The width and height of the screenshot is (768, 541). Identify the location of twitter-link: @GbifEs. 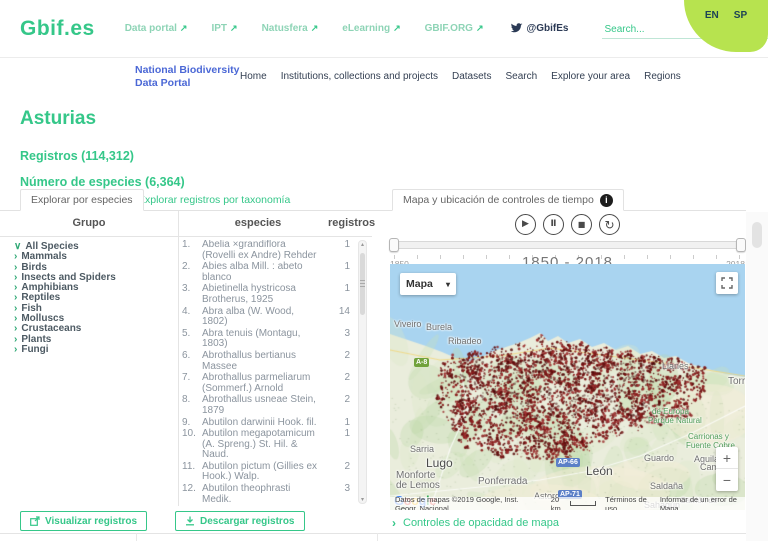
(539, 28).